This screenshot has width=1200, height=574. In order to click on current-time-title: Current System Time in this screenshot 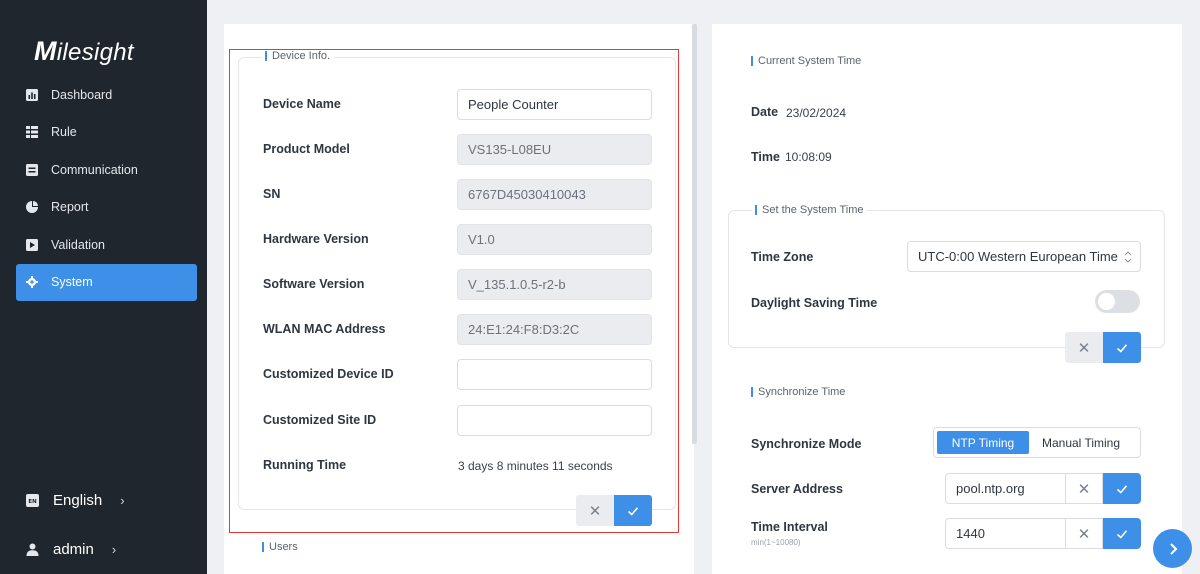, I will do `click(806, 61)`.